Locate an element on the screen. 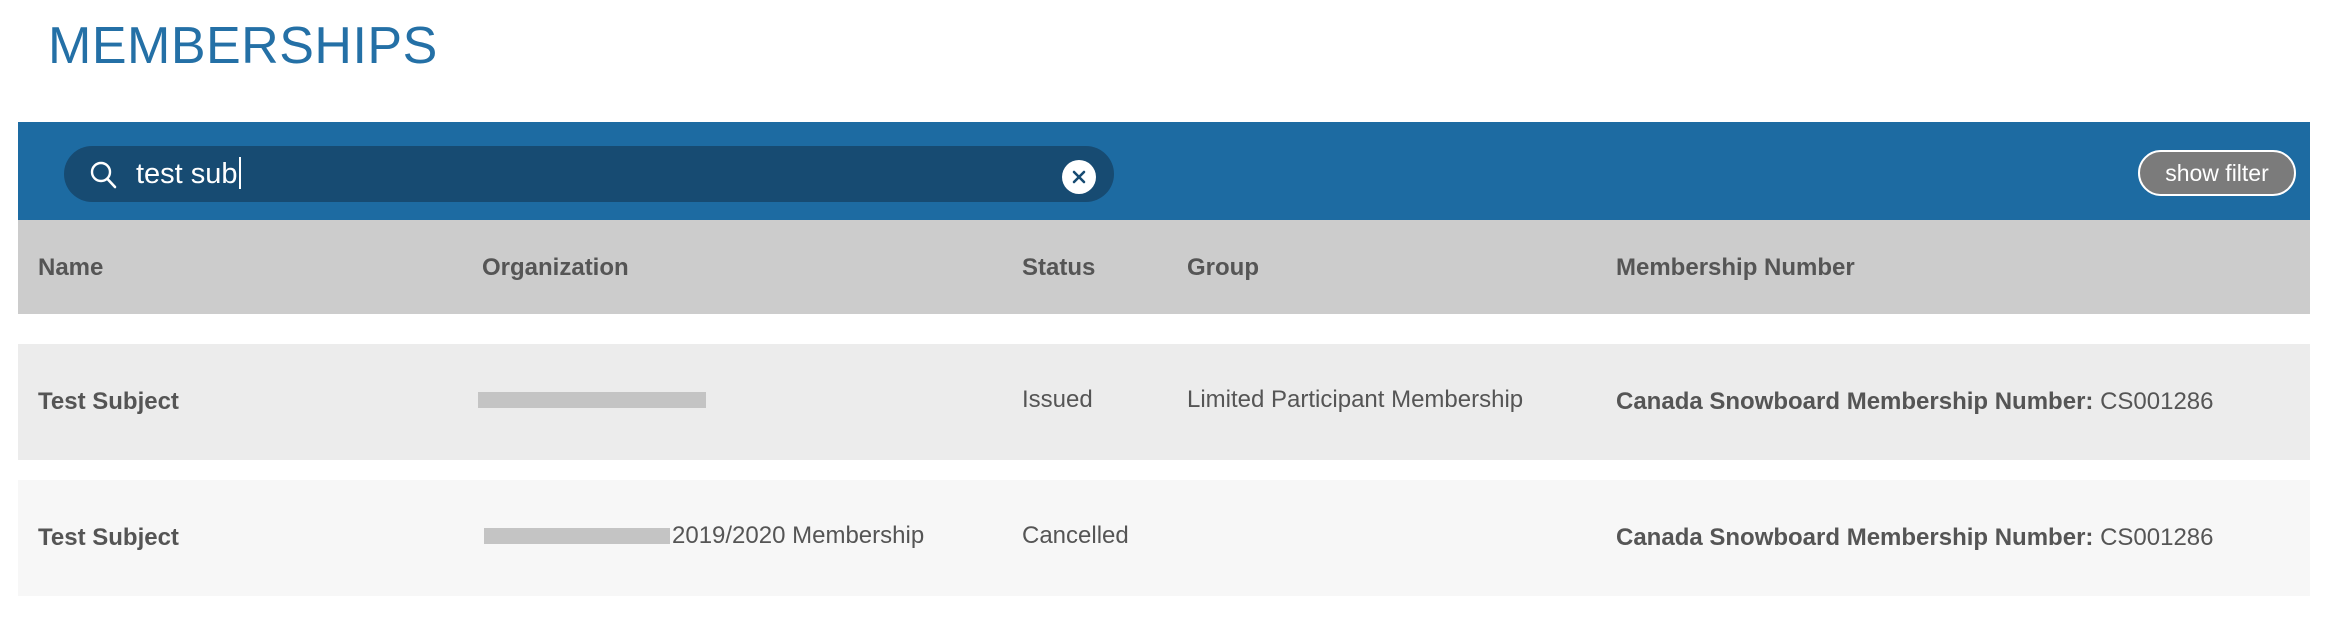 This screenshot has width=2332, height=638. cell-group: Limited Participant Membership is located at coordinates (1355, 399).